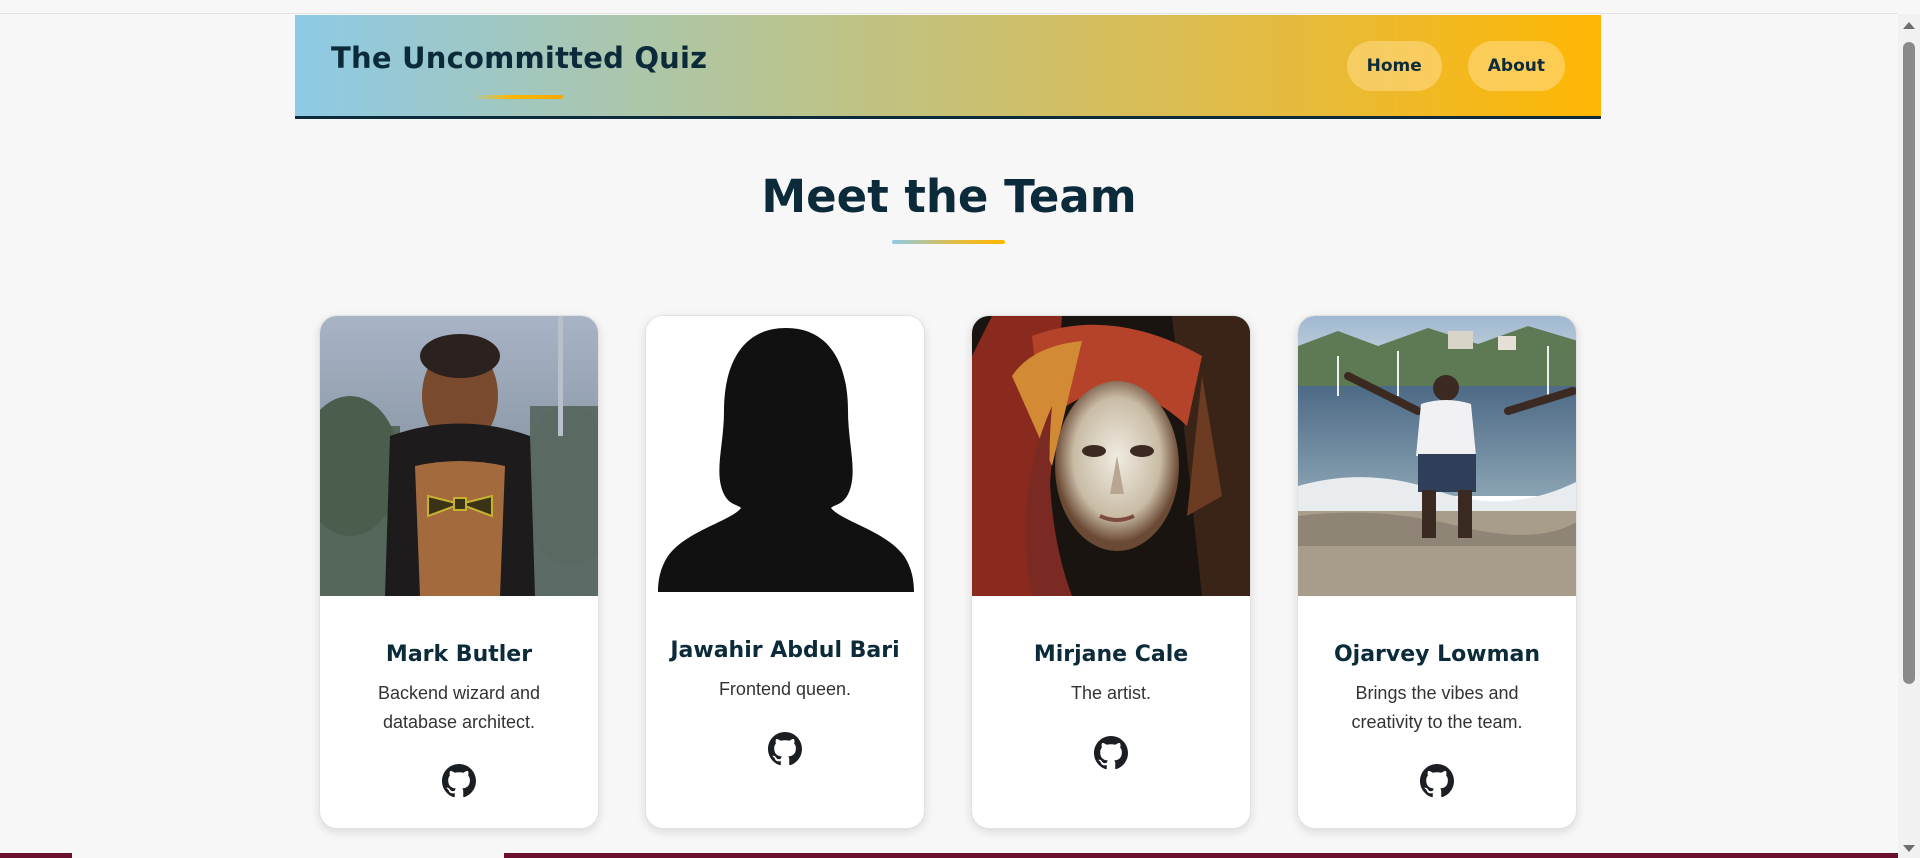 Image resolution: width=1920 pixels, height=858 pixels. I want to click on team-member-description: Backend wizard and database architect., so click(459, 707).